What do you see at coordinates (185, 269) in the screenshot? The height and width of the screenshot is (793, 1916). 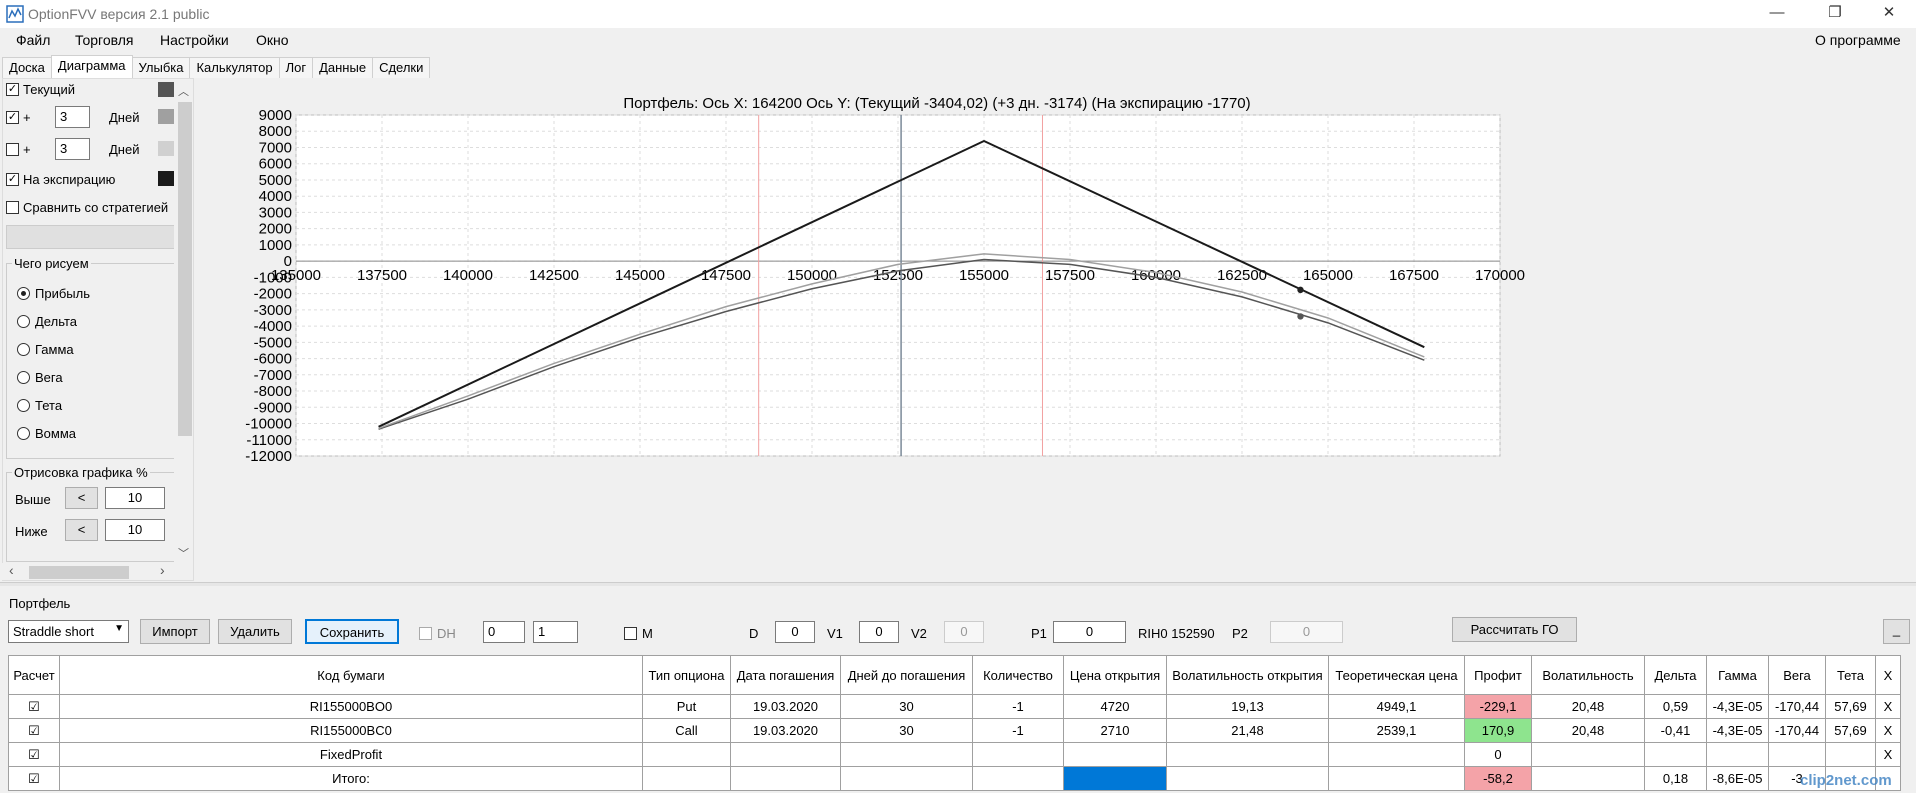 I see `left-vscroll-thumb` at bounding box center [185, 269].